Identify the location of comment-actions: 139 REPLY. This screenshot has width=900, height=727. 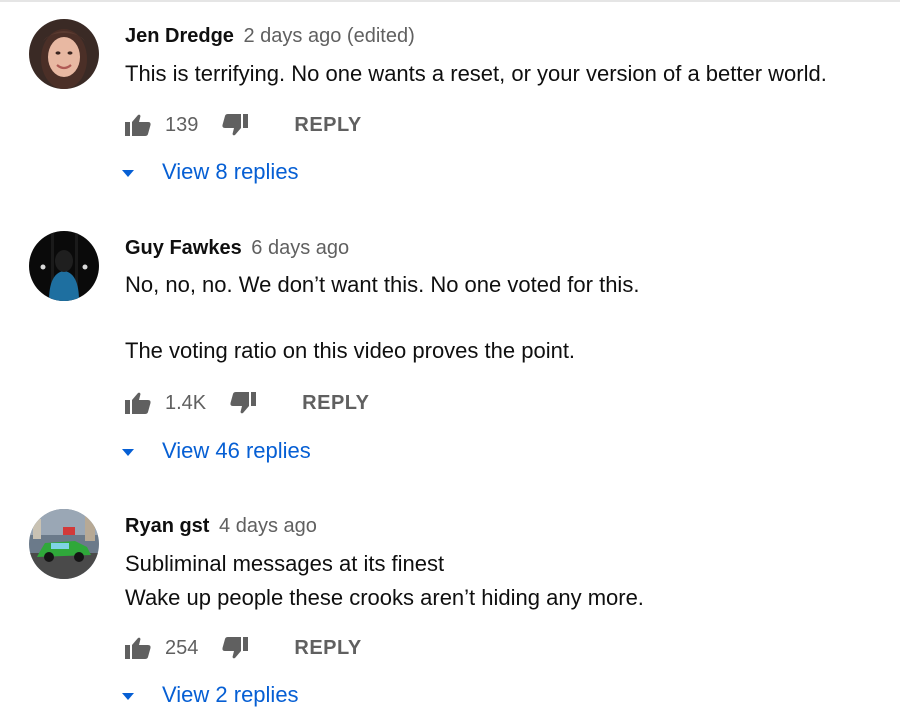
(243, 125).